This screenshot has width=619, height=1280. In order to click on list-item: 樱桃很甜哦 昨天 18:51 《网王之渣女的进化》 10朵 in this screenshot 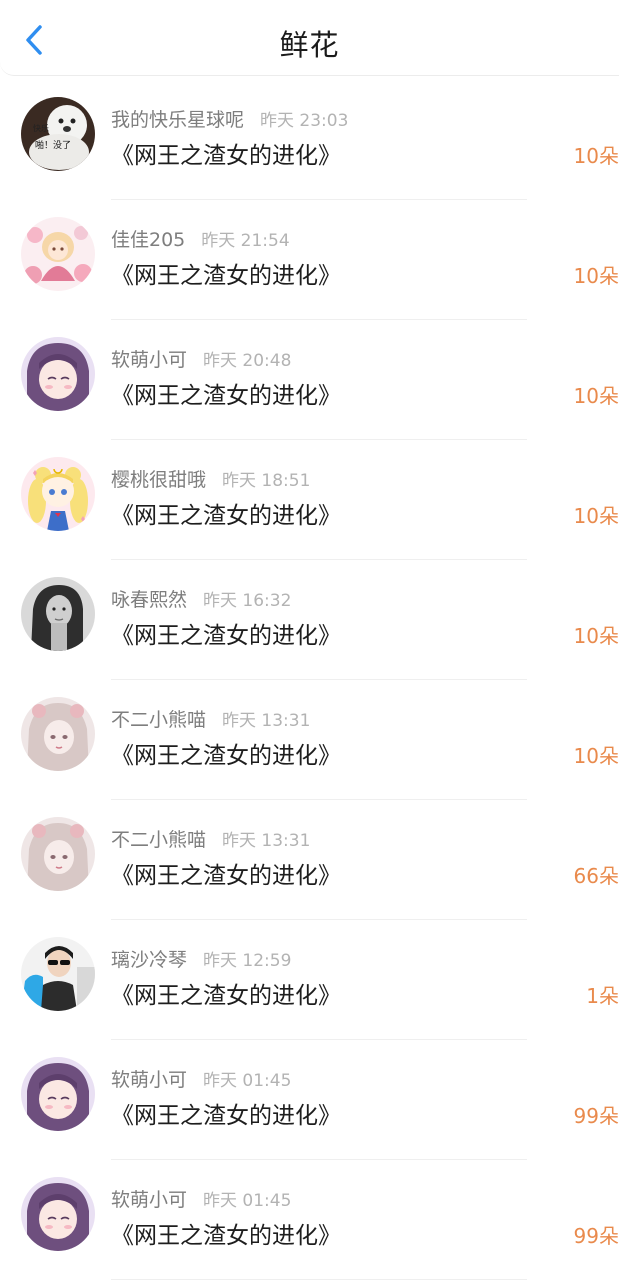, I will do `click(309, 500)`.